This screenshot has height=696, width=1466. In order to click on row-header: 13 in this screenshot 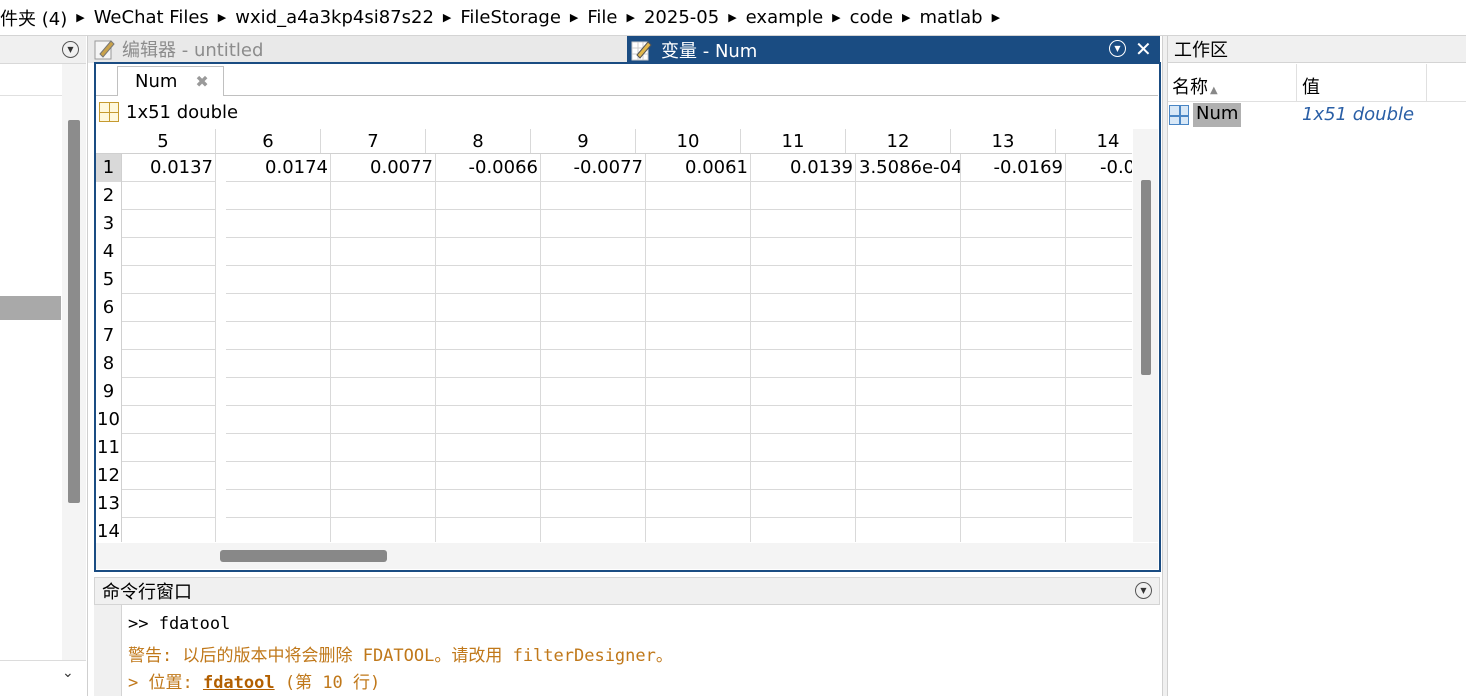, I will do `click(108, 504)`.